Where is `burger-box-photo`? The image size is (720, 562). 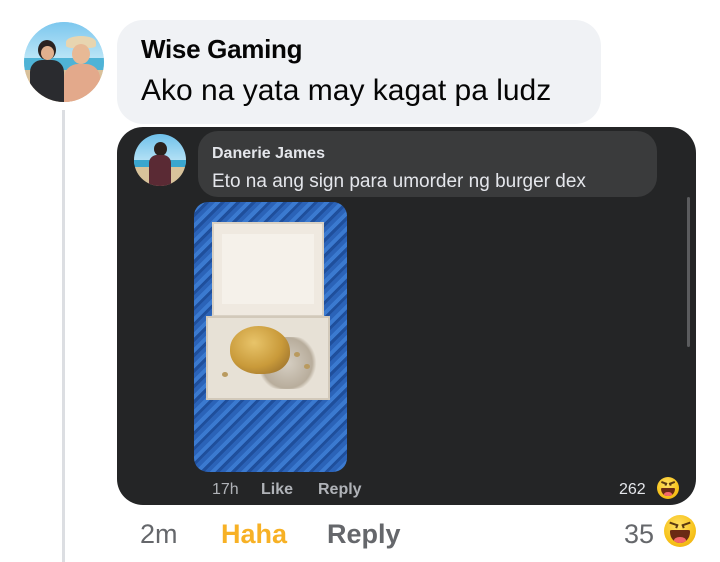 burger-box-photo is located at coordinates (270, 337).